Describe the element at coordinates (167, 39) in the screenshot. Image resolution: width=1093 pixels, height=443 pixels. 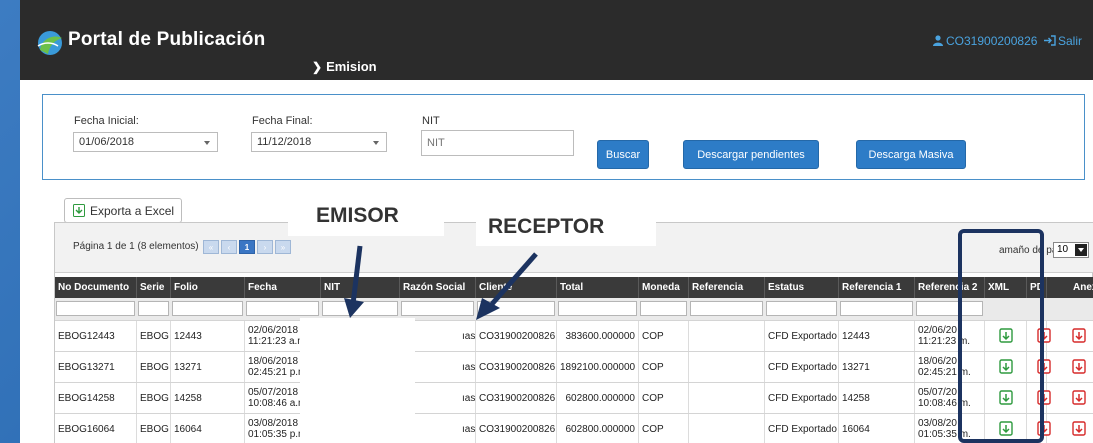
I see `app-title: Portal de Publicación` at that location.